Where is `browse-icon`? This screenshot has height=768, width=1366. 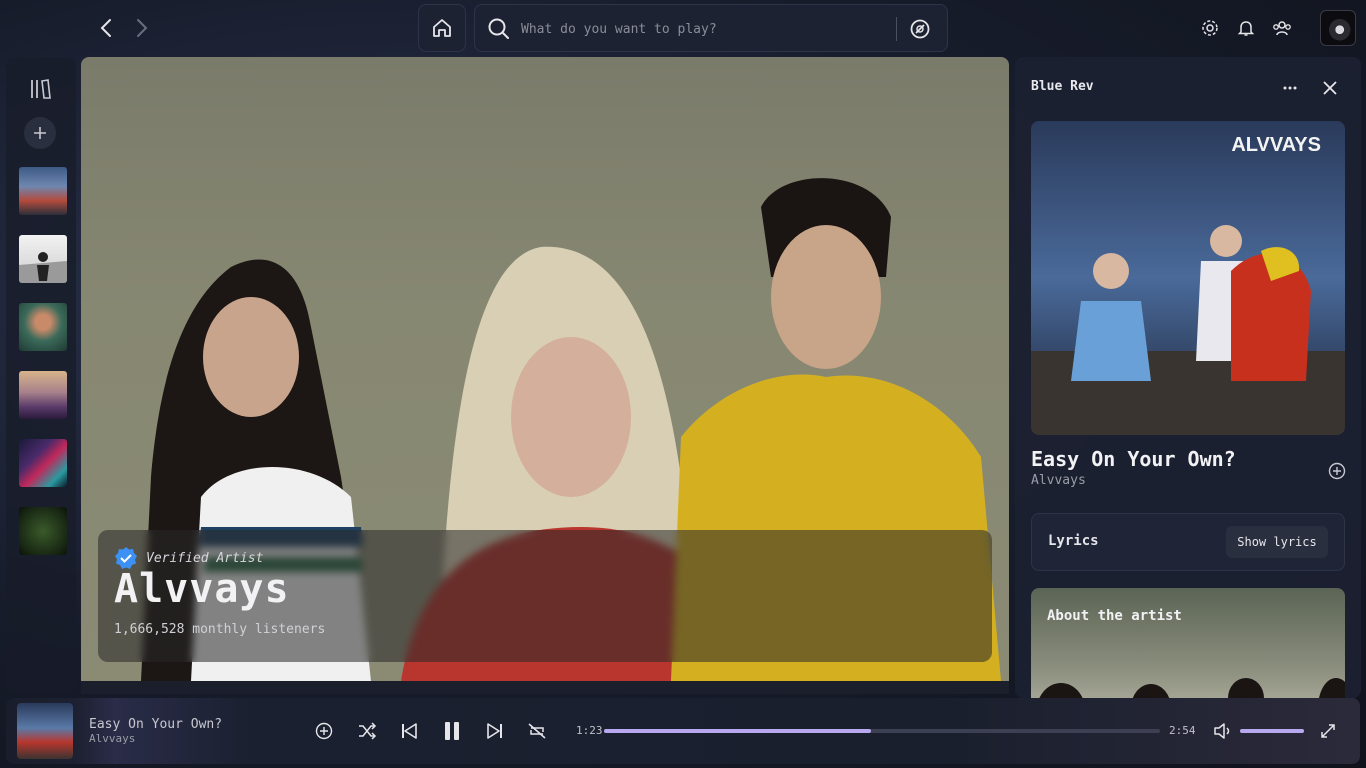
browse-icon is located at coordinates (920, 29).